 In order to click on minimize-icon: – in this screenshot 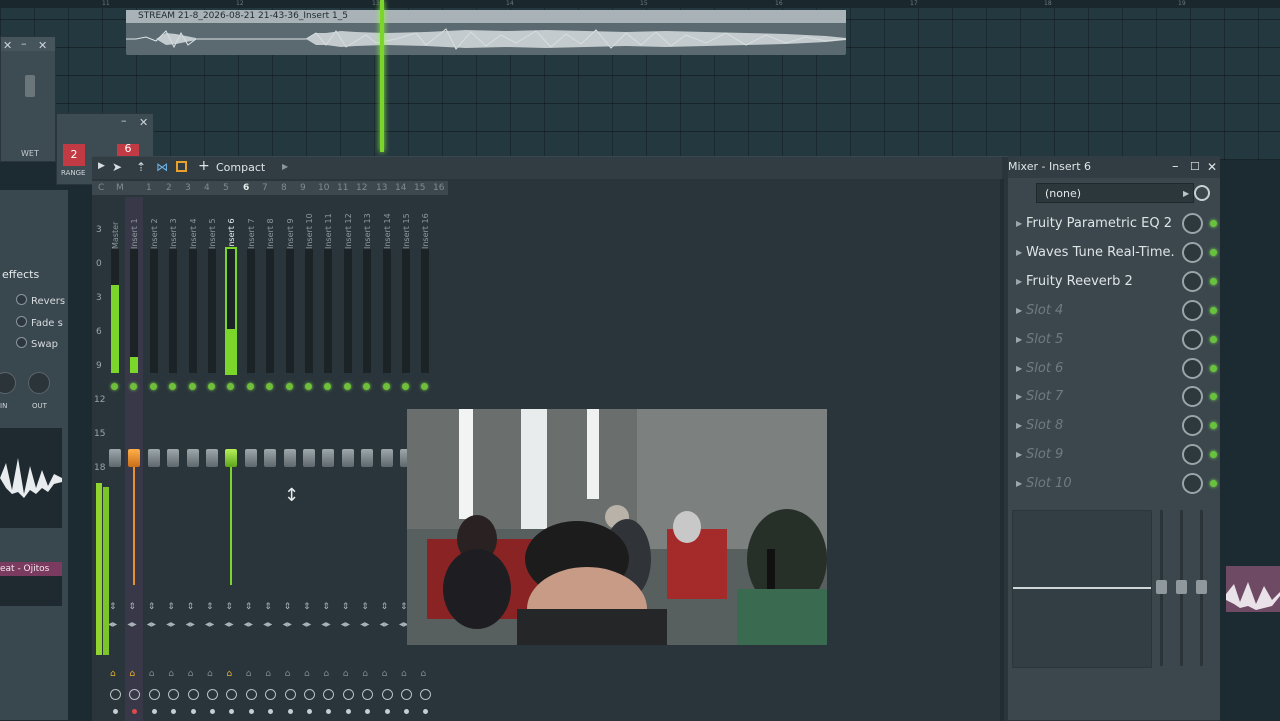, I will do `click(24, 44)`.